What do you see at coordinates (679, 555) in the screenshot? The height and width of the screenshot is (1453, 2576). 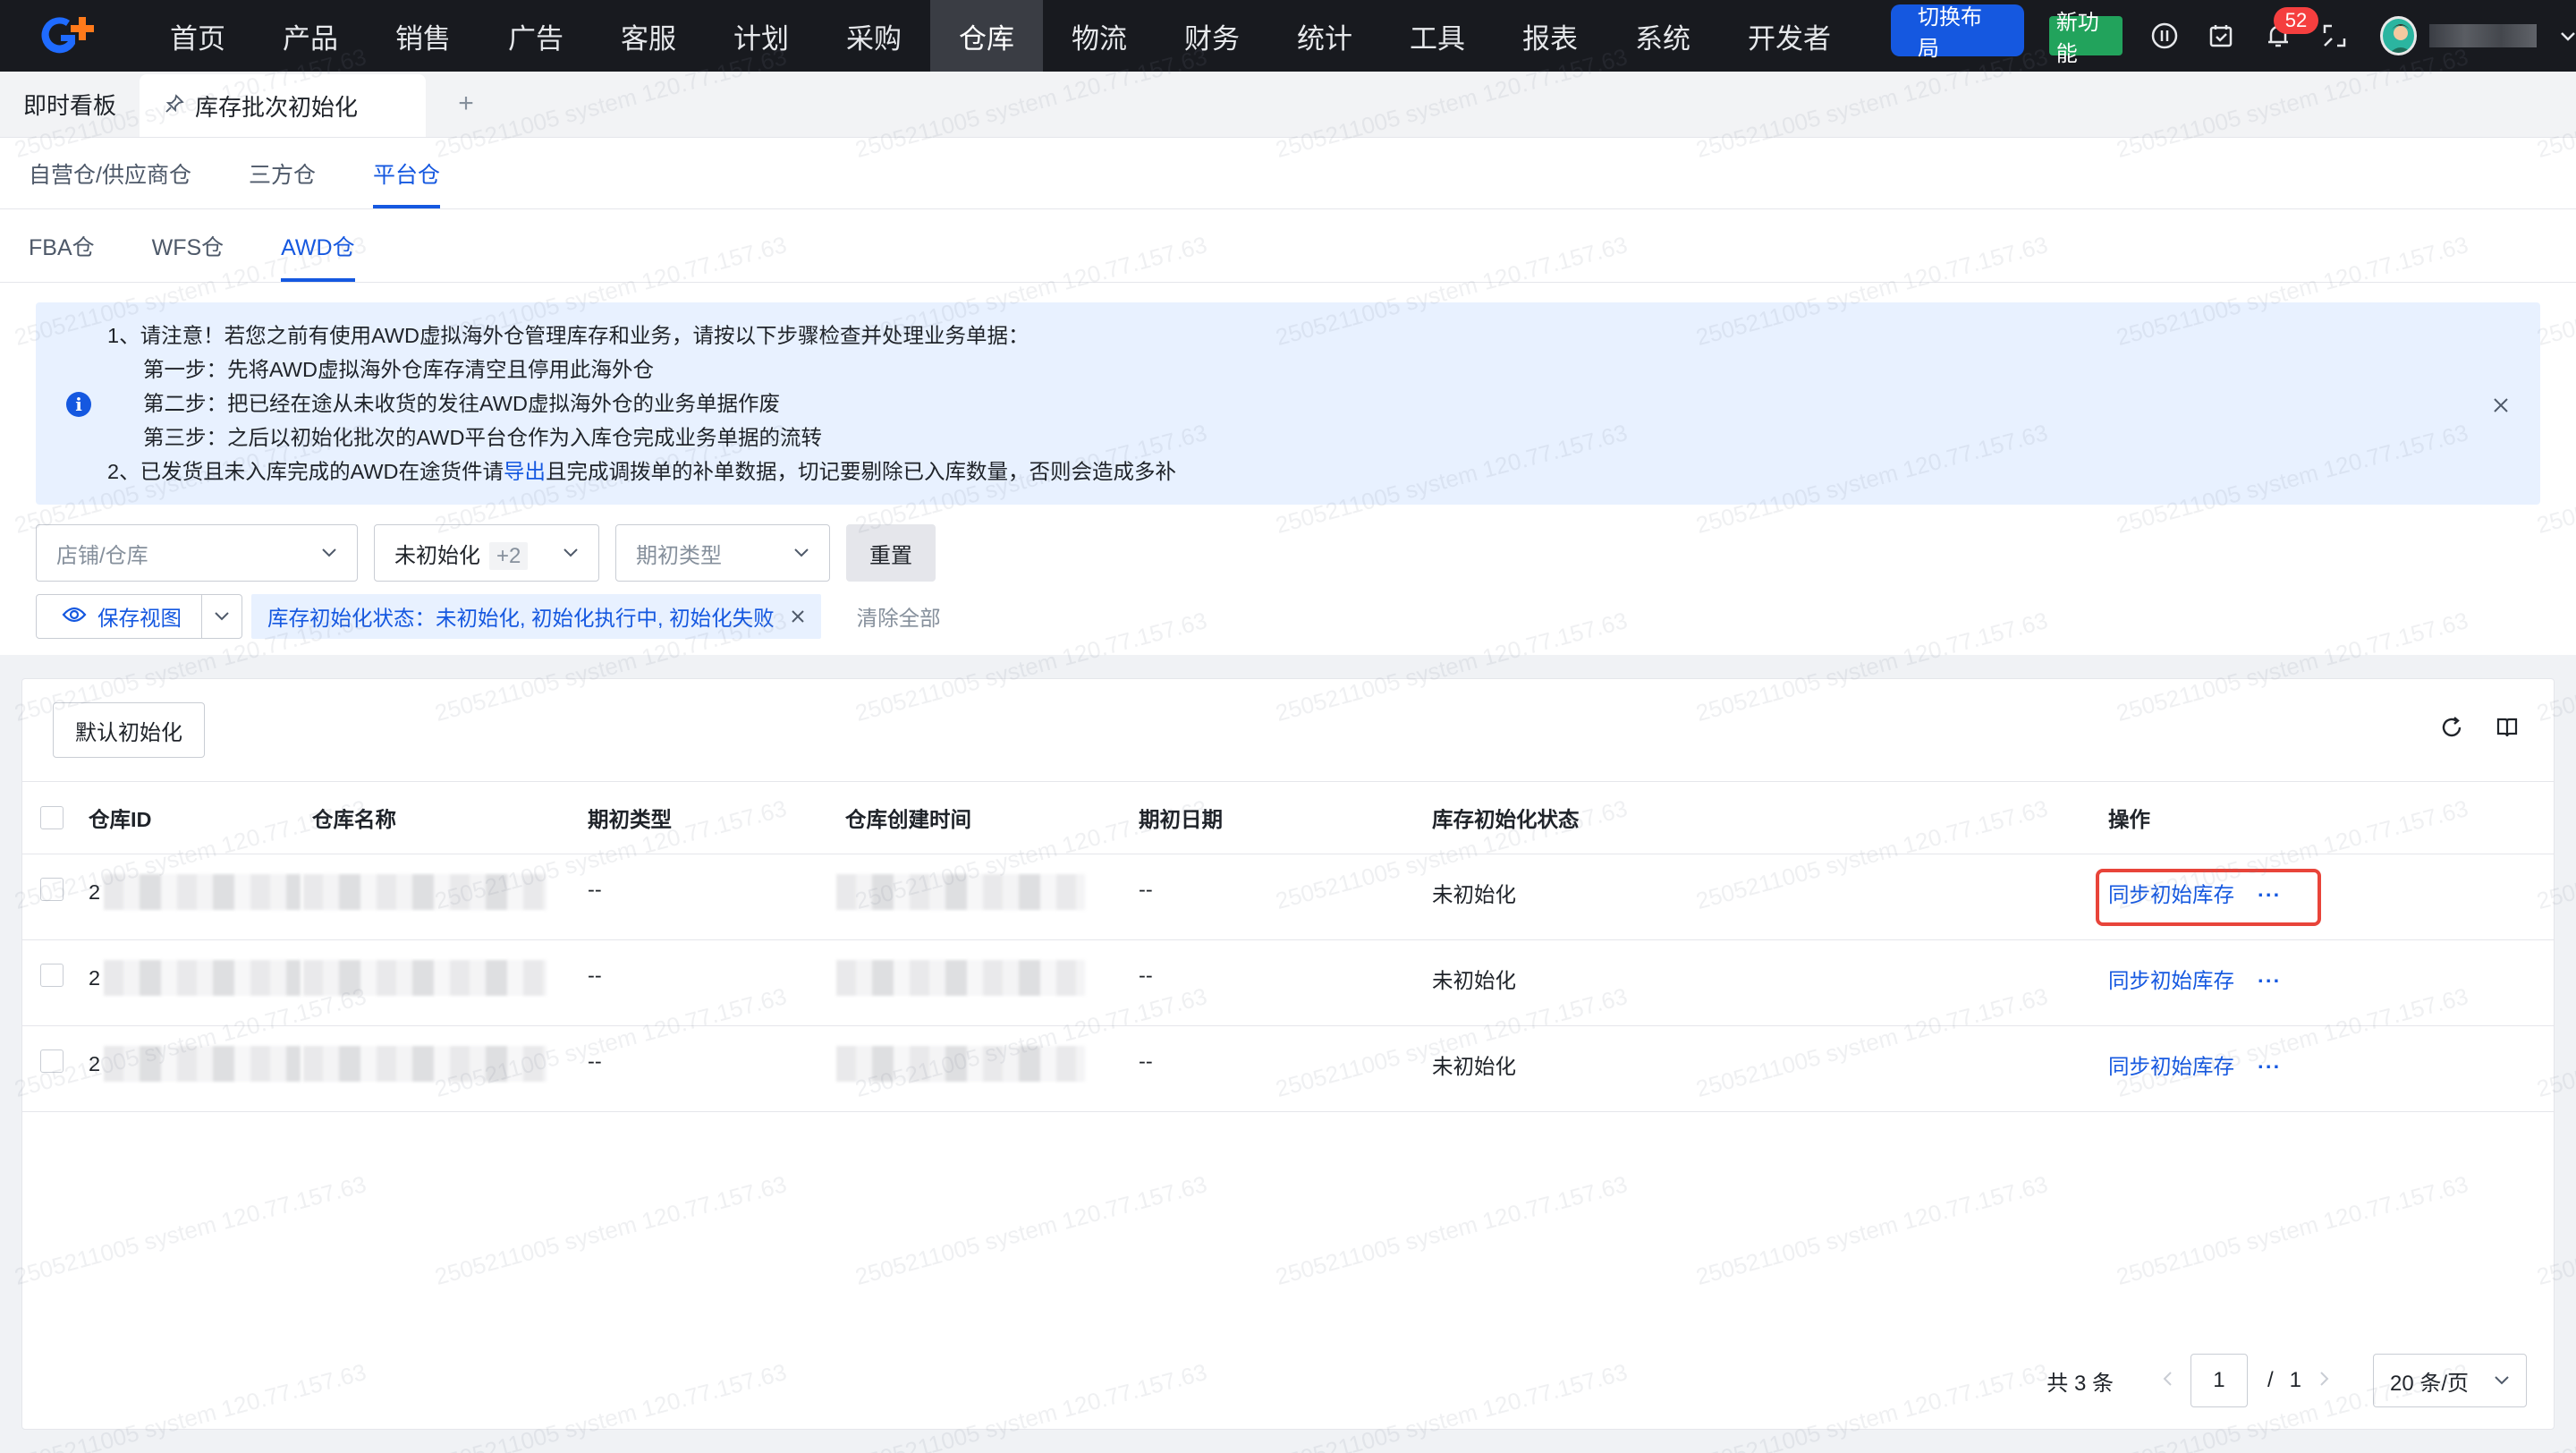 I see `opening-type-placeholder: 期初类型` at bounding box center [679, 555].